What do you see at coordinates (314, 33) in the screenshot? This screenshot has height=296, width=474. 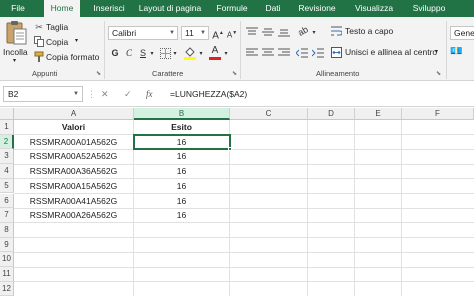 I see `orientation-dropdown-icon: ▾` at bounding box center [314, 33].